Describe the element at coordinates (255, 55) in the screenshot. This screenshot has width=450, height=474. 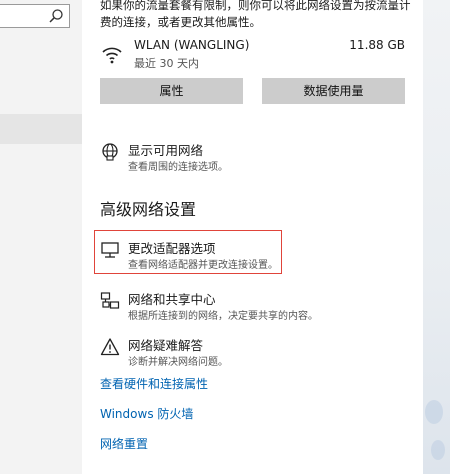
I see `network-summary: WLAN (WANGLING) 最近 30 天内 11.88 GB` at that location.